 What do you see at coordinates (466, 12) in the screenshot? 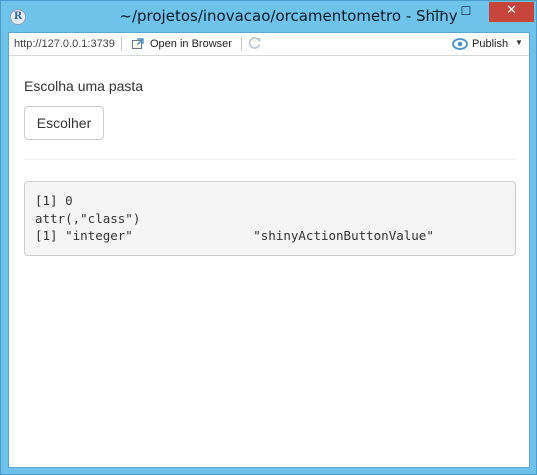
I see `maximize-button: ☐` at bounding box center [466, 12].